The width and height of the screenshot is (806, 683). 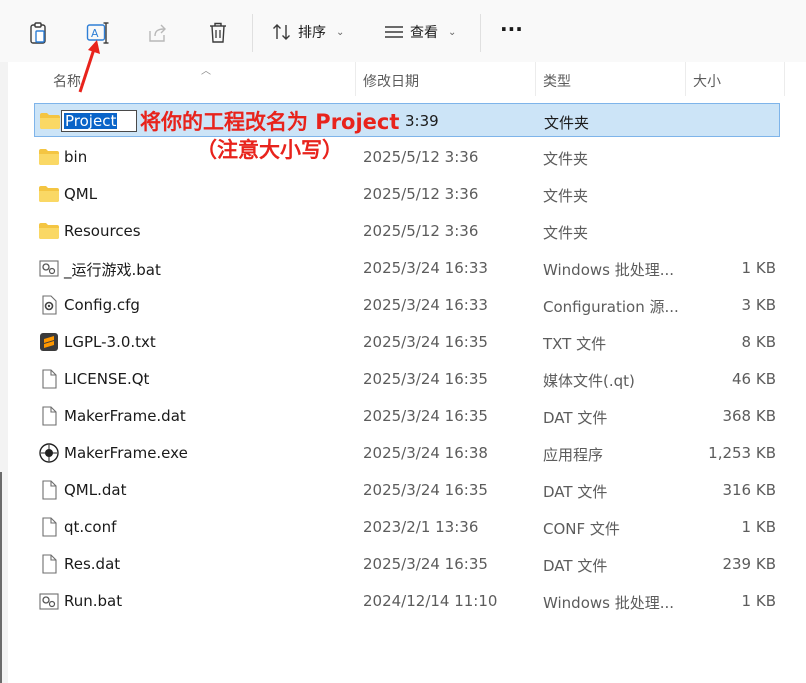 What do you see at coordinates (742, 453) in the screenshot?
I see `file-size: 1,253 KB` at bounding box center [742, 453].